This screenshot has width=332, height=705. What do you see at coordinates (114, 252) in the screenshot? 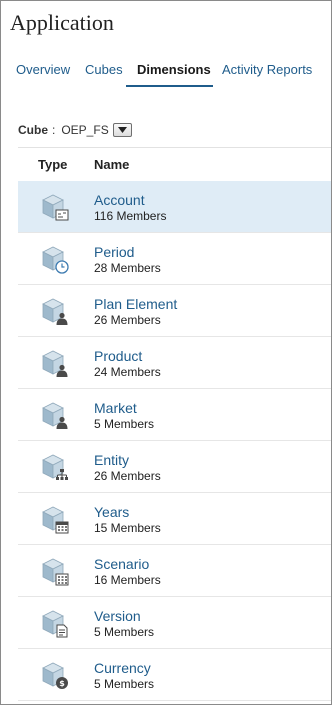
I see `dimension-name-link: Period` at bounding box center [114, 252].